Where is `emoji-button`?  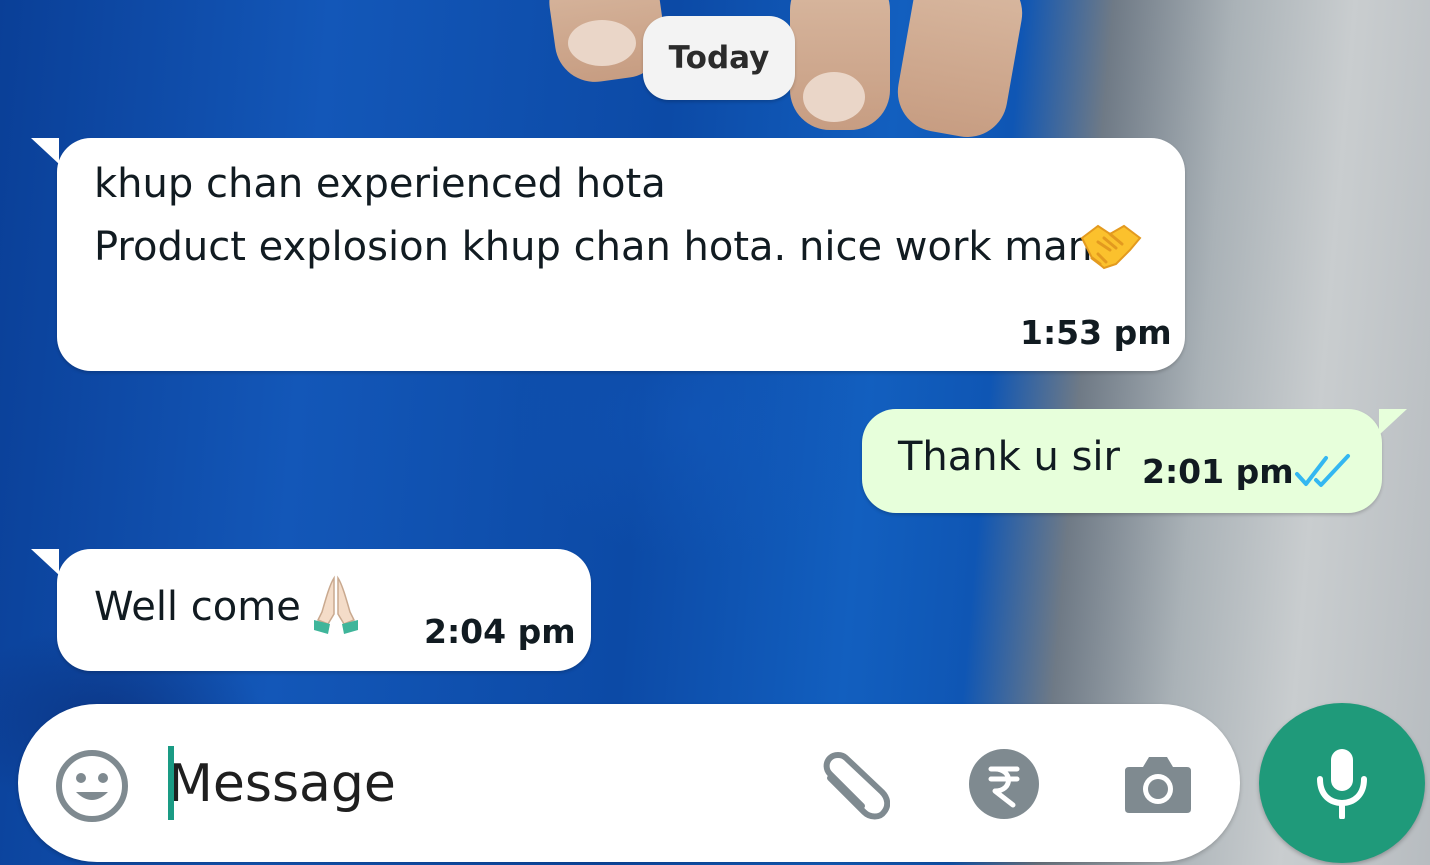
emoji-button is located at coordinates (92, 786).